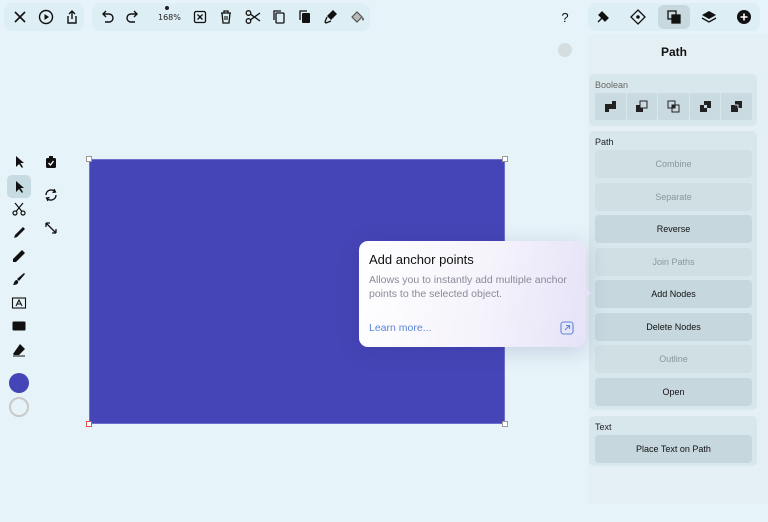  I want to click on place-text-on-path-button: Place Text on Path, so click(673, 449).